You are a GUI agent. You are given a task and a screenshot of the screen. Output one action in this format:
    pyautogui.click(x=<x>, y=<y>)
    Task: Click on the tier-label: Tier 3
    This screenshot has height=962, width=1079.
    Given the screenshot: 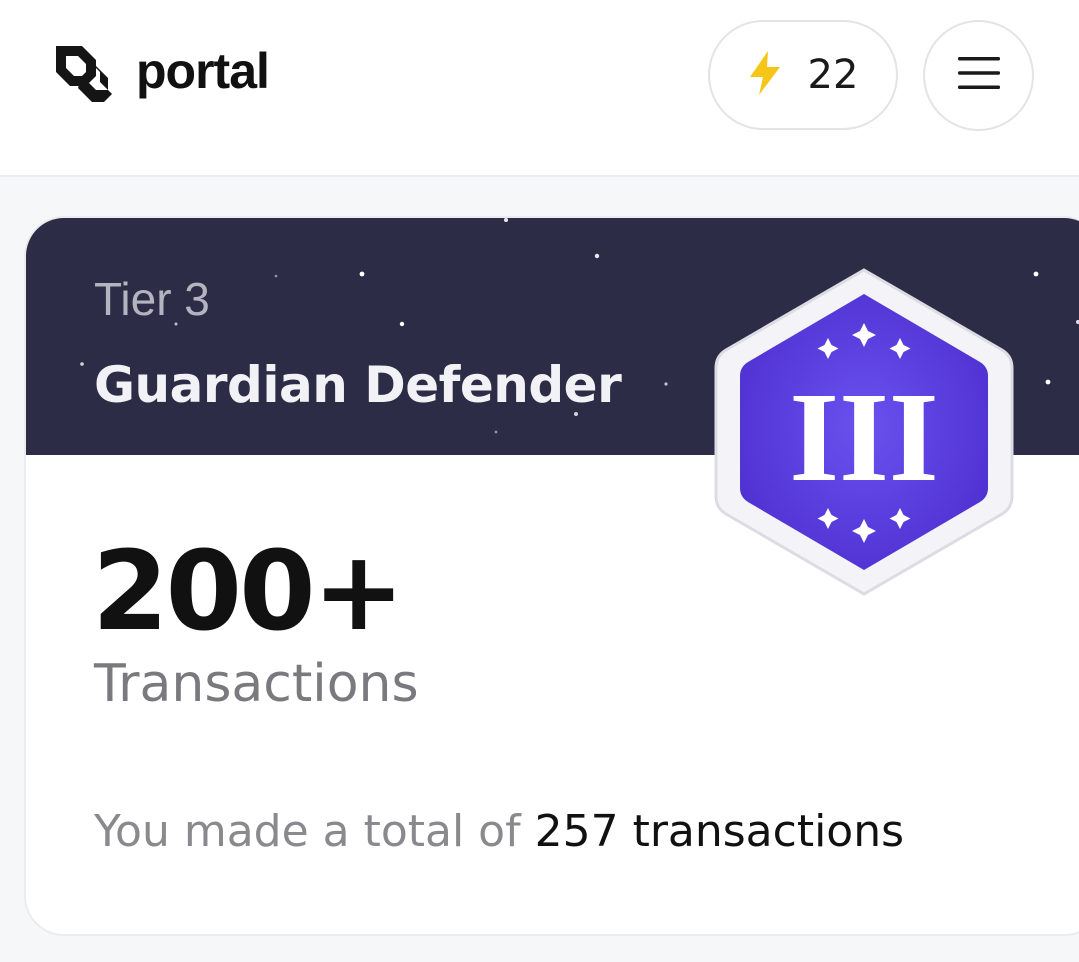 What is the action you would take?
    pyautogui.click(x=152, y=299)
    